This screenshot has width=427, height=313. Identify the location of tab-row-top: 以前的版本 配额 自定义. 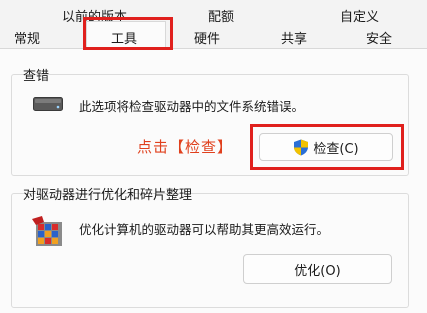
(213, 14).